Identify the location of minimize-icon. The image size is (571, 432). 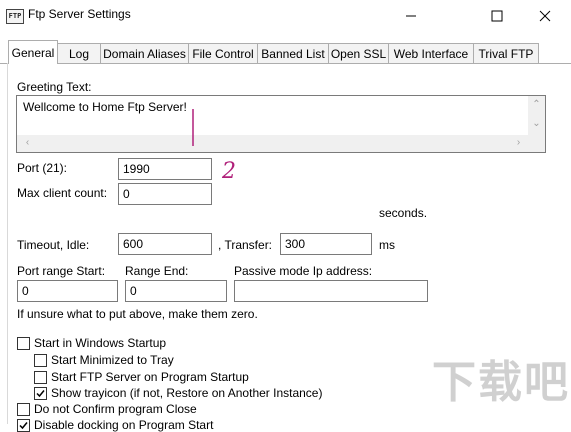
(411, 16).